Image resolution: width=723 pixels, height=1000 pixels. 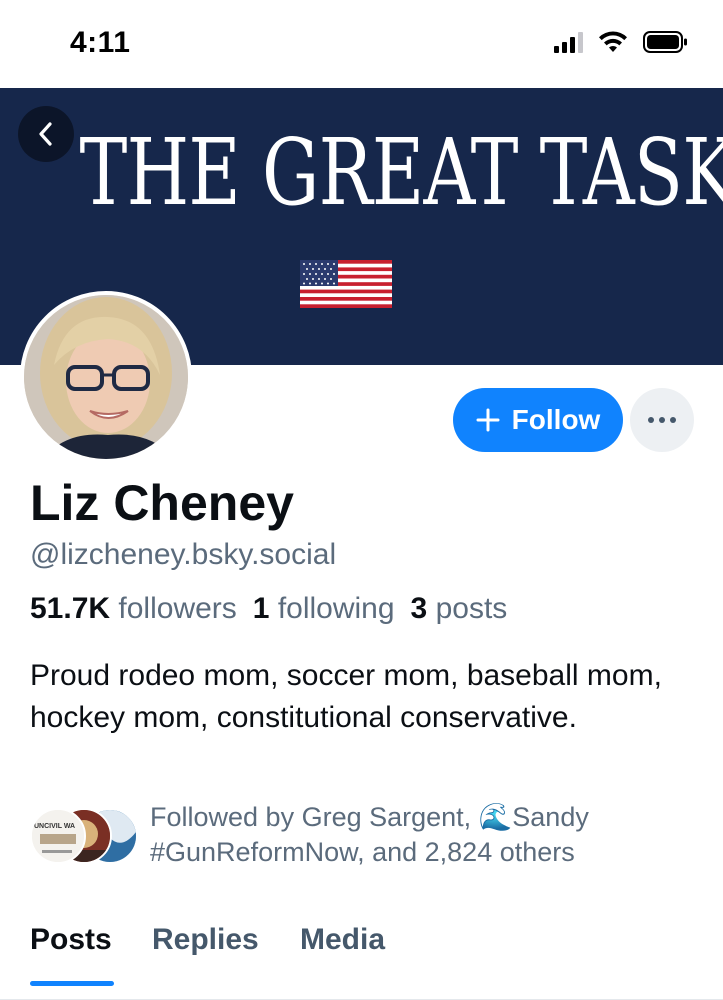 I want to click on profile-tabs: Posts Replies Media, so click(x=361, y=952).